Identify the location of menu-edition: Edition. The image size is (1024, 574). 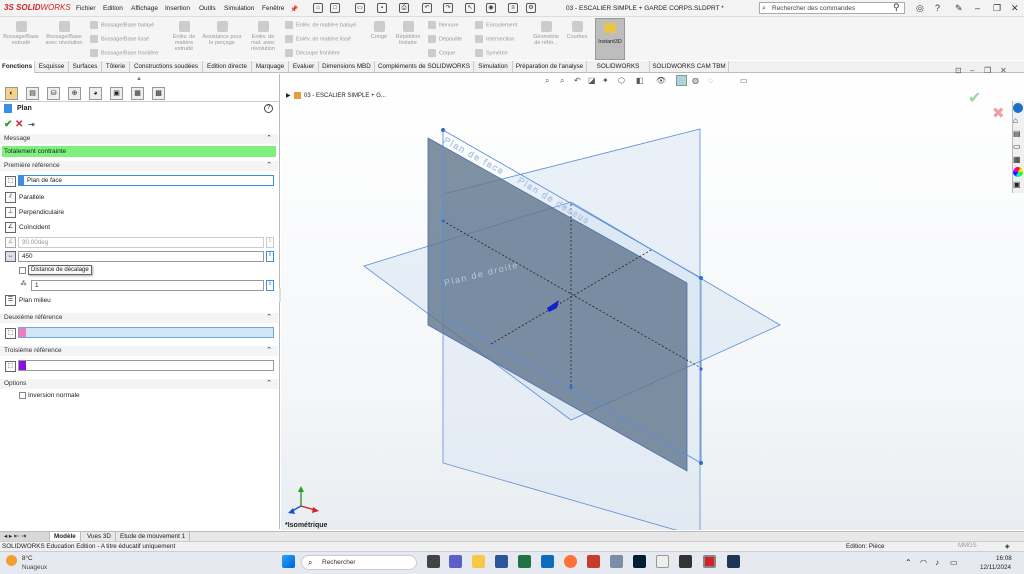
(113, 8).